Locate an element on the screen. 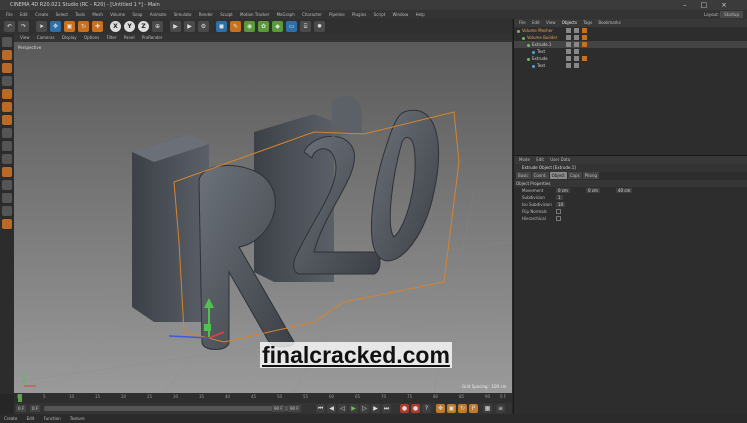 This screenshot has height=423, width=747. timeline-menu-icon: ≡ is located at coordinates (500, 408).